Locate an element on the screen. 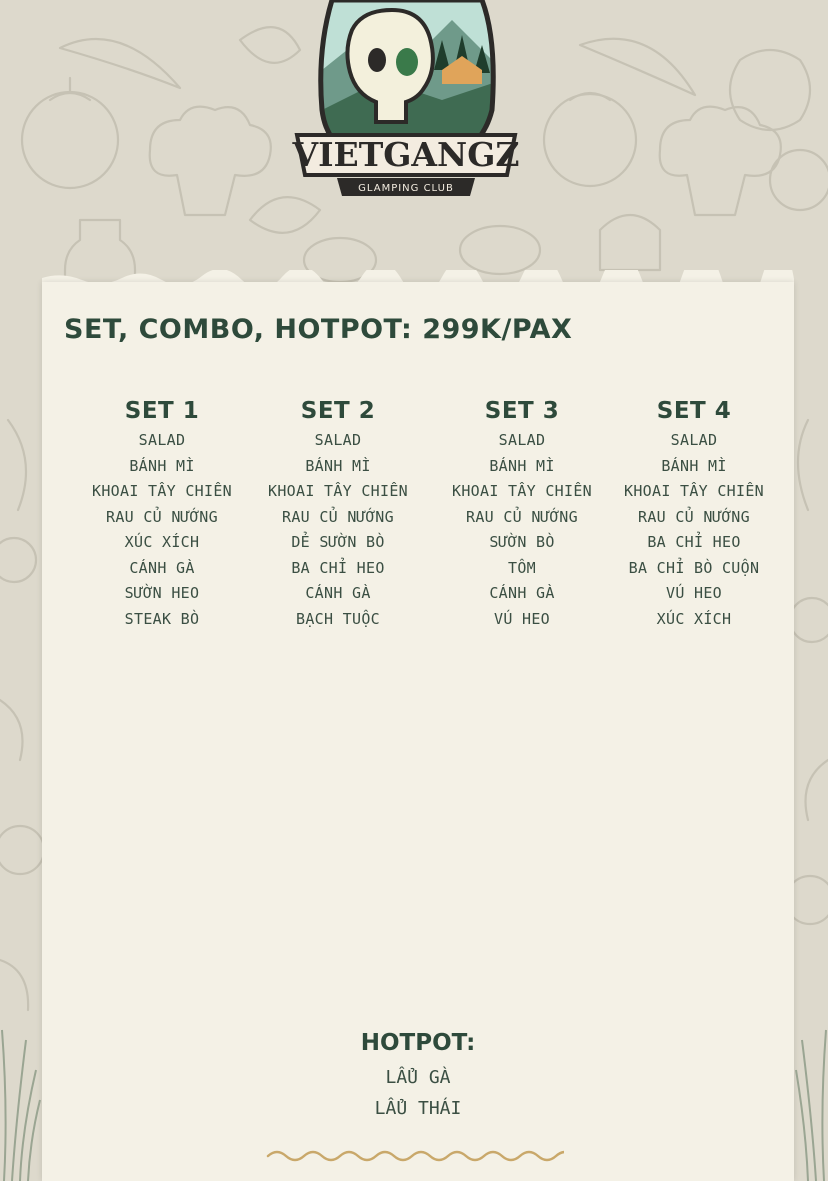 The image size is (828, 1181). grass-decoration-left is located at coordinates (21, 1105).